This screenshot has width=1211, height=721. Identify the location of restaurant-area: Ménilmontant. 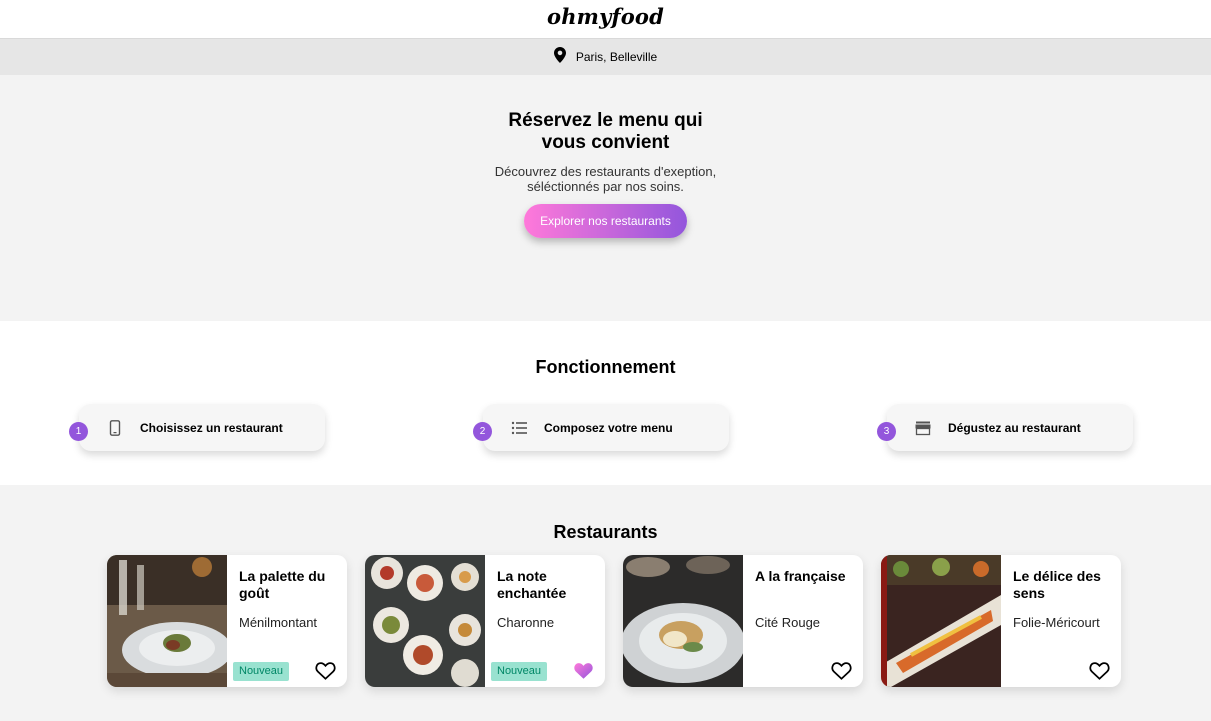
(278, 622).